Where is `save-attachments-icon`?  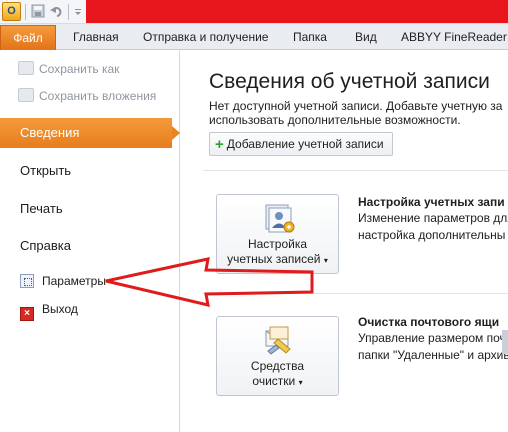 save-attachments-icon is located at coordinates (26, 95).